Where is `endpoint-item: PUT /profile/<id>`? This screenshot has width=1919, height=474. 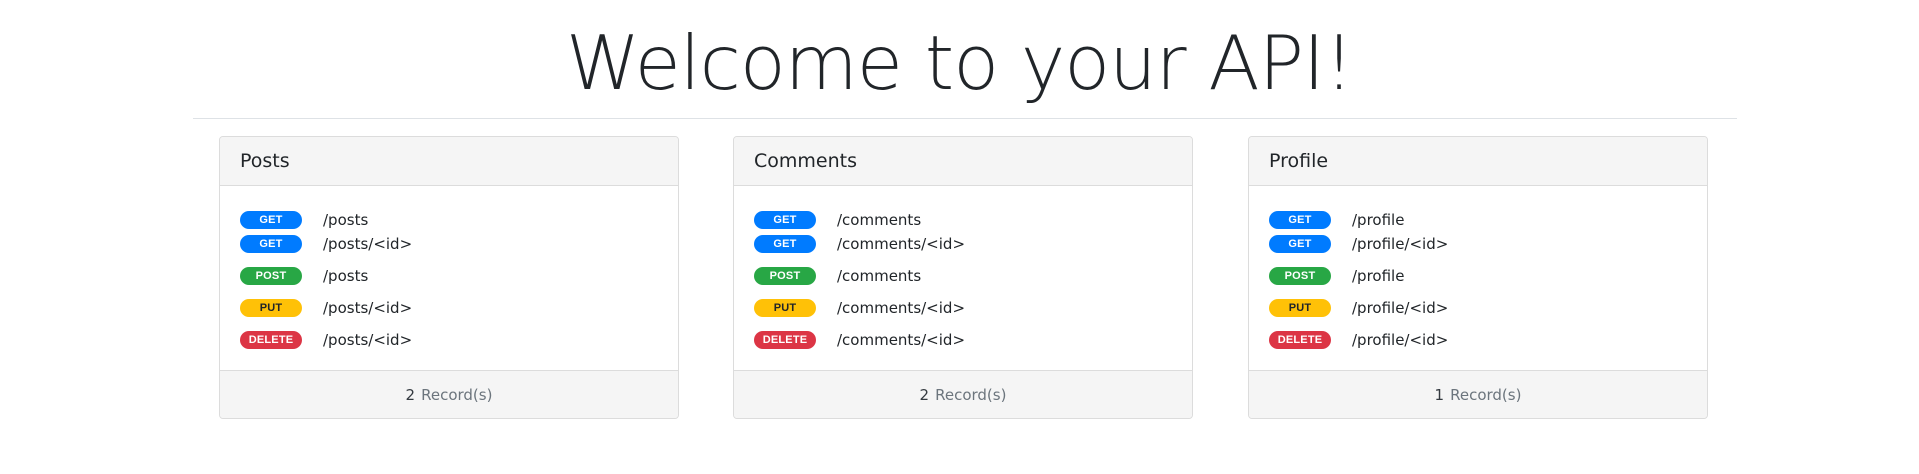 endpoint-item: PUT /profile/<id> is located at coordinates (1358, 308).